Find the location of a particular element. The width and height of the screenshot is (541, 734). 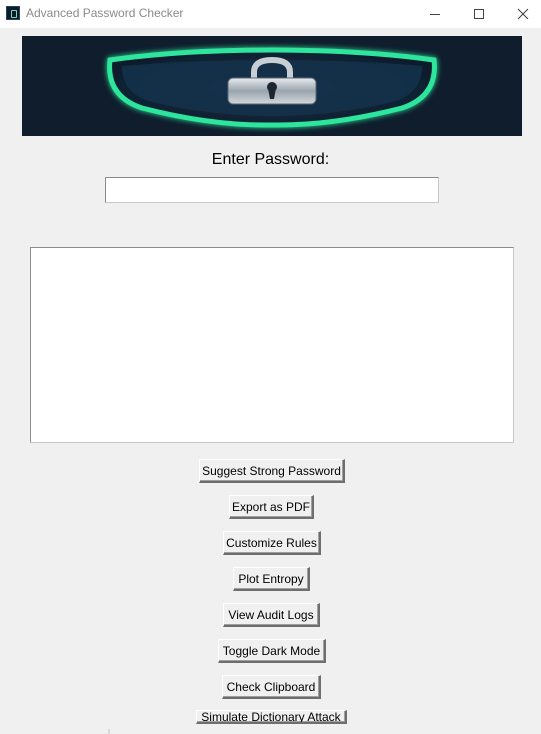

customize-rules-button: Customize Rules is located at coordinates (272, 543).